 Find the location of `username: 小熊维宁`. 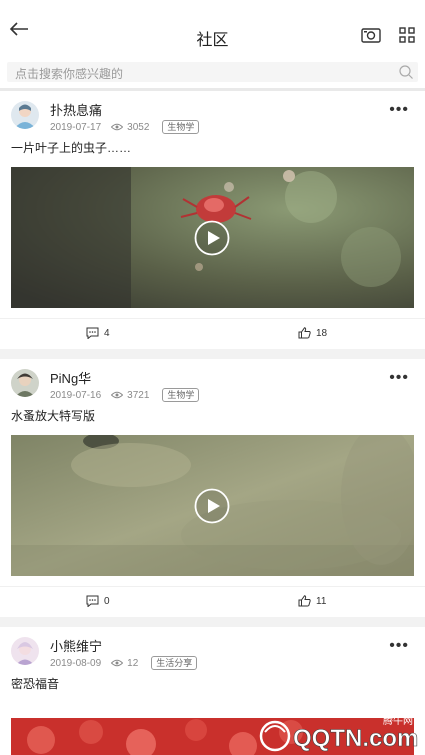

username: 小熊维宁 is located at coordinates (76, 645).